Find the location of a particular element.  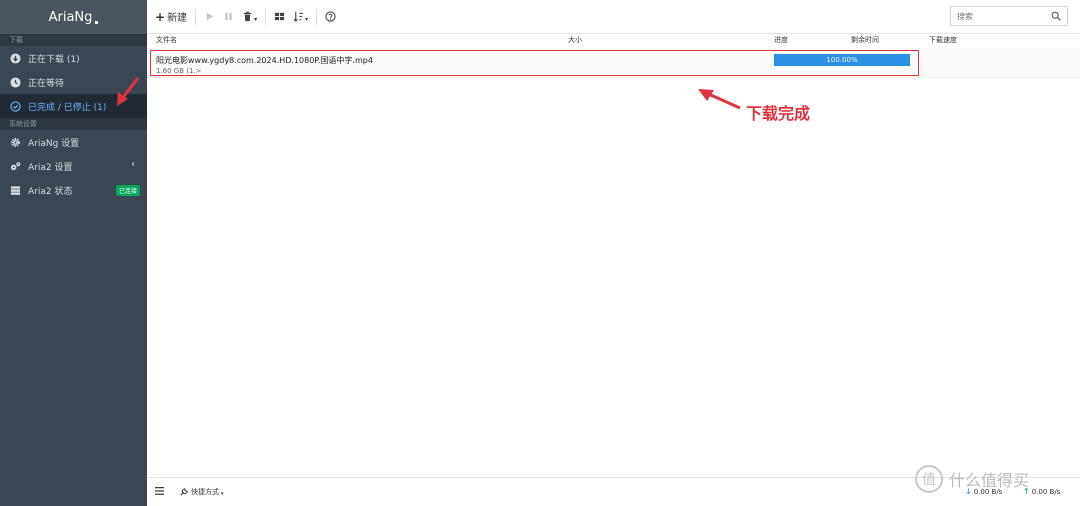

column-header-speed: 下载速度 is located at coordinates (943, 40).